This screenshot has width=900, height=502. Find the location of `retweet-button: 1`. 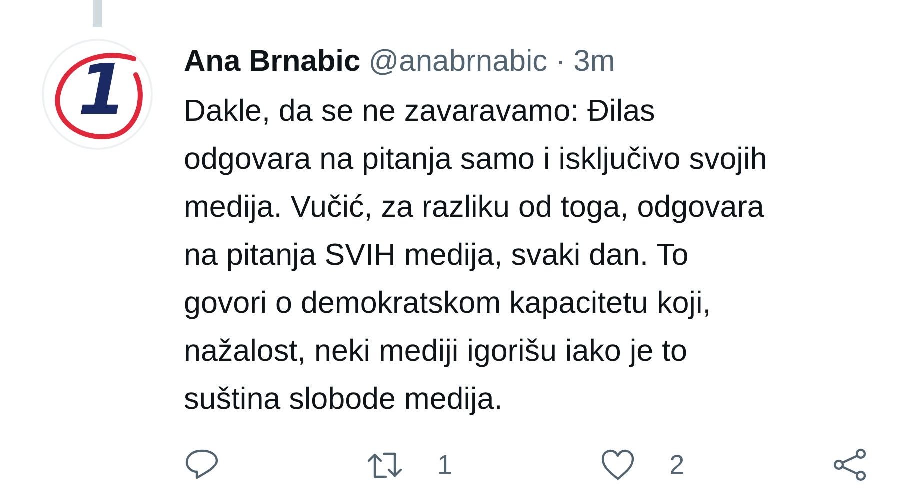

retweet-button: 1 is located at coordinates (409, 465).